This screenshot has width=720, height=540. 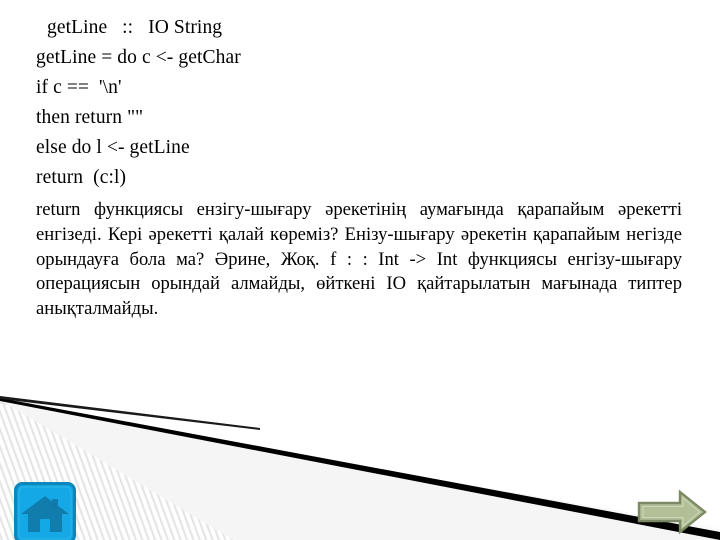 What do you see at coordinates (113, 147) in the screenshot?
I see `code-line: else do l <- getLine` at bounding box center [113, 147].